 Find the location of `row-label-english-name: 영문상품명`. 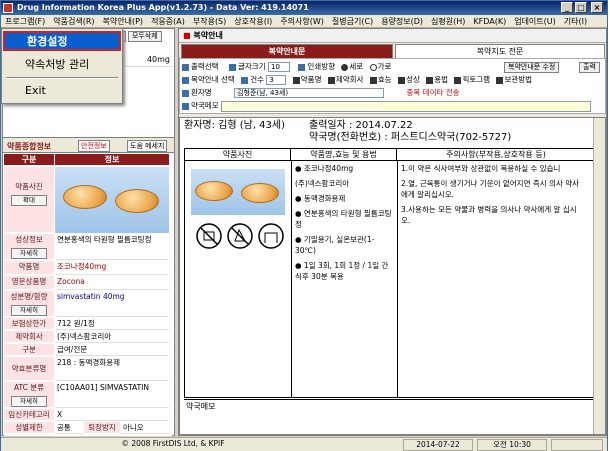

row-label-english-name: 영문상품명 is located at coordinates (29, 283).